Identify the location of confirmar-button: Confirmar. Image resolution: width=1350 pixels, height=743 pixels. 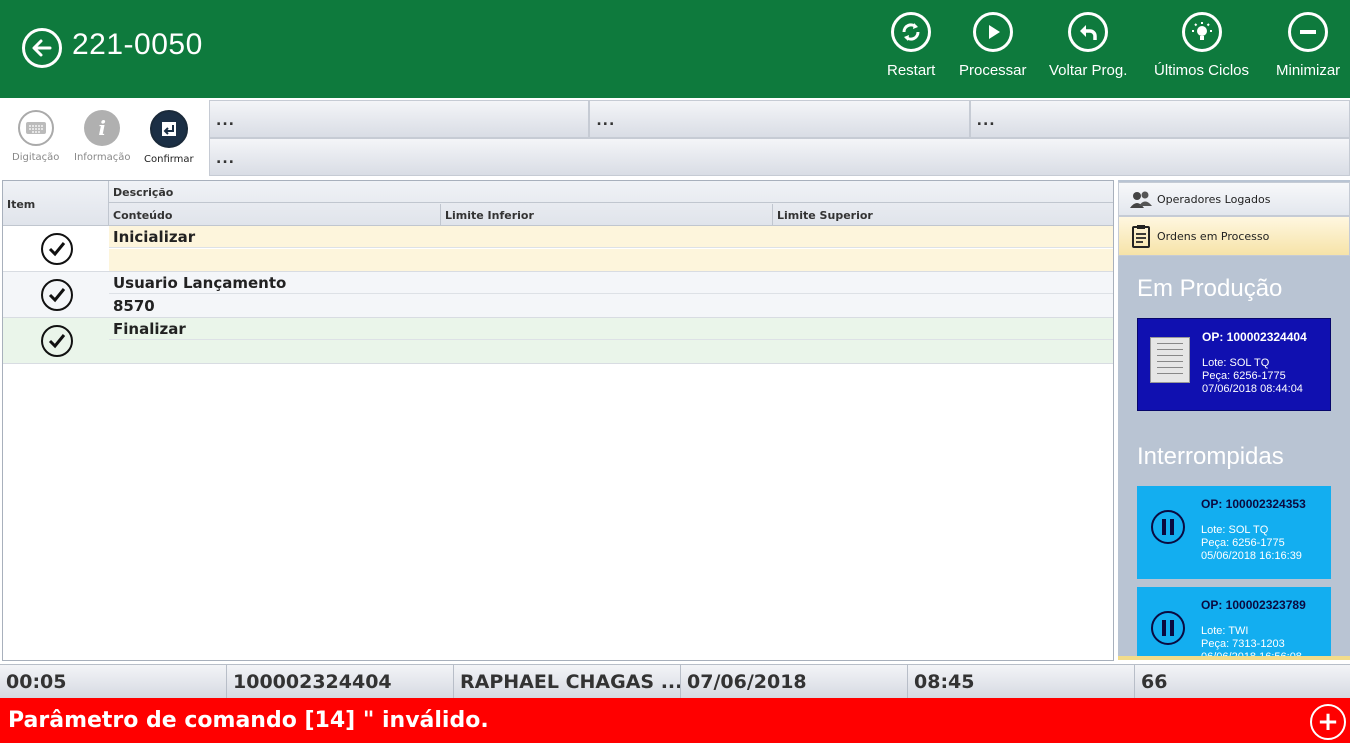
(169, 137).